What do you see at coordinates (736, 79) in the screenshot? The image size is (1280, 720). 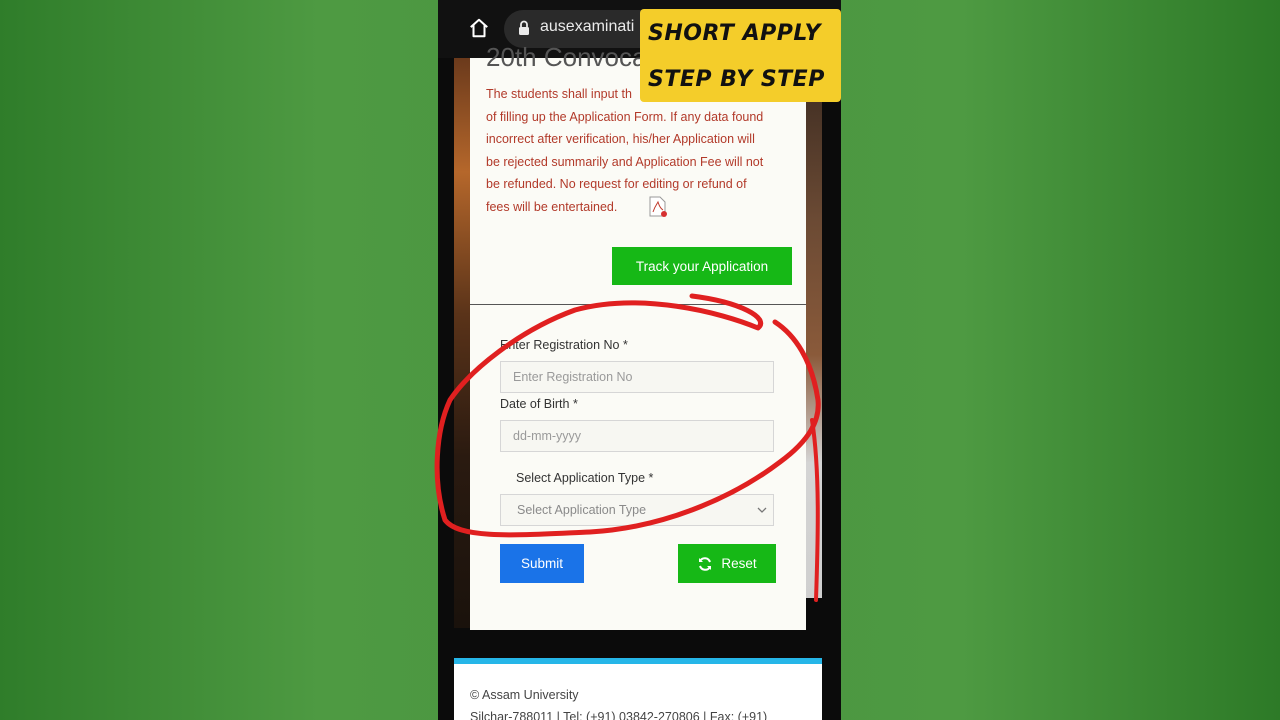 I see `caption-line-2: STEP BY STEP` at bounding box center [736, 79].